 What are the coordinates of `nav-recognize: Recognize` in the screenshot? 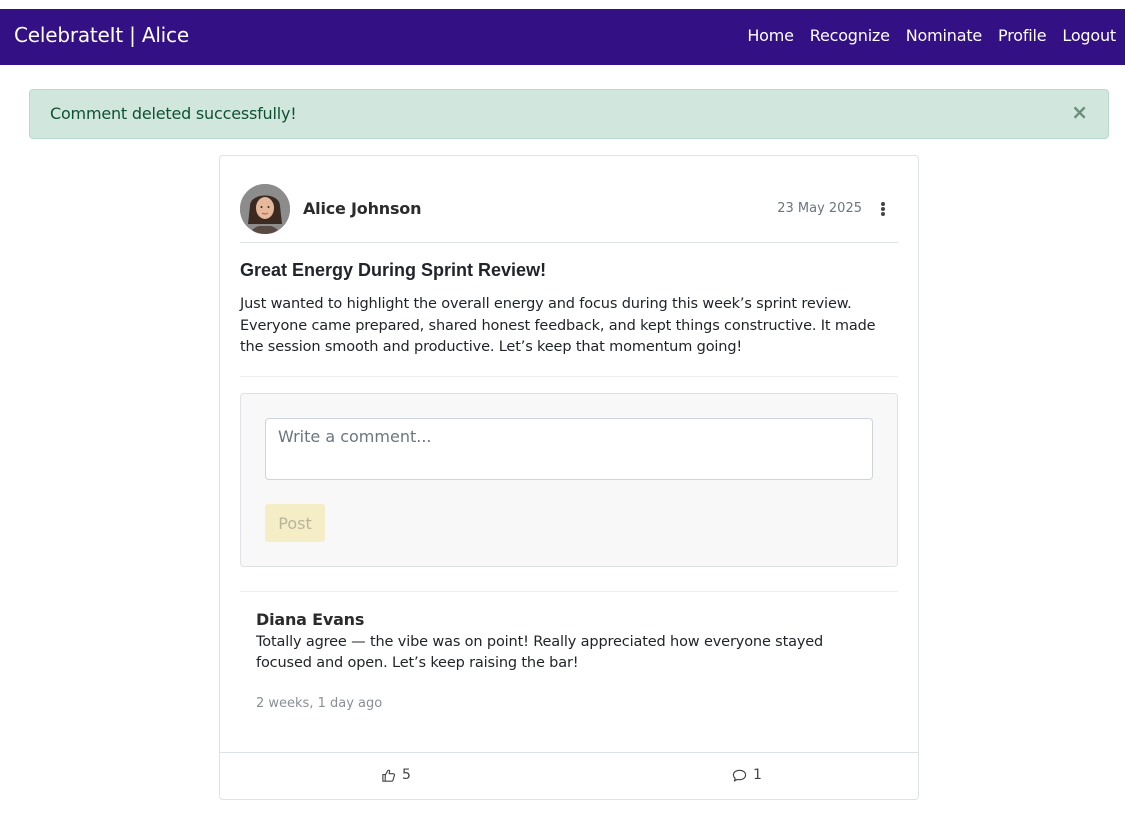 It's located at (850, 35).